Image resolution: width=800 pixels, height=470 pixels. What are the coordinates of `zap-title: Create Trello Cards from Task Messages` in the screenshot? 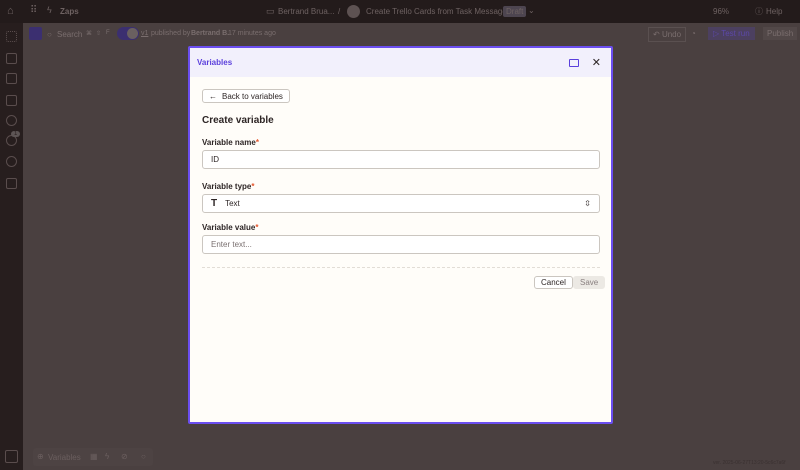 It's located at (438, 11).